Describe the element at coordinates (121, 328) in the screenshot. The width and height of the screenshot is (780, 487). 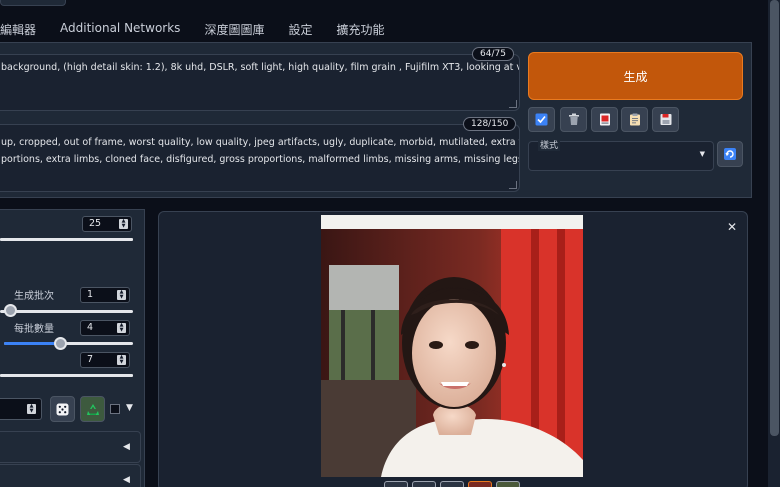
I see `batch-size-spinner: ▲ ▼` at that location.